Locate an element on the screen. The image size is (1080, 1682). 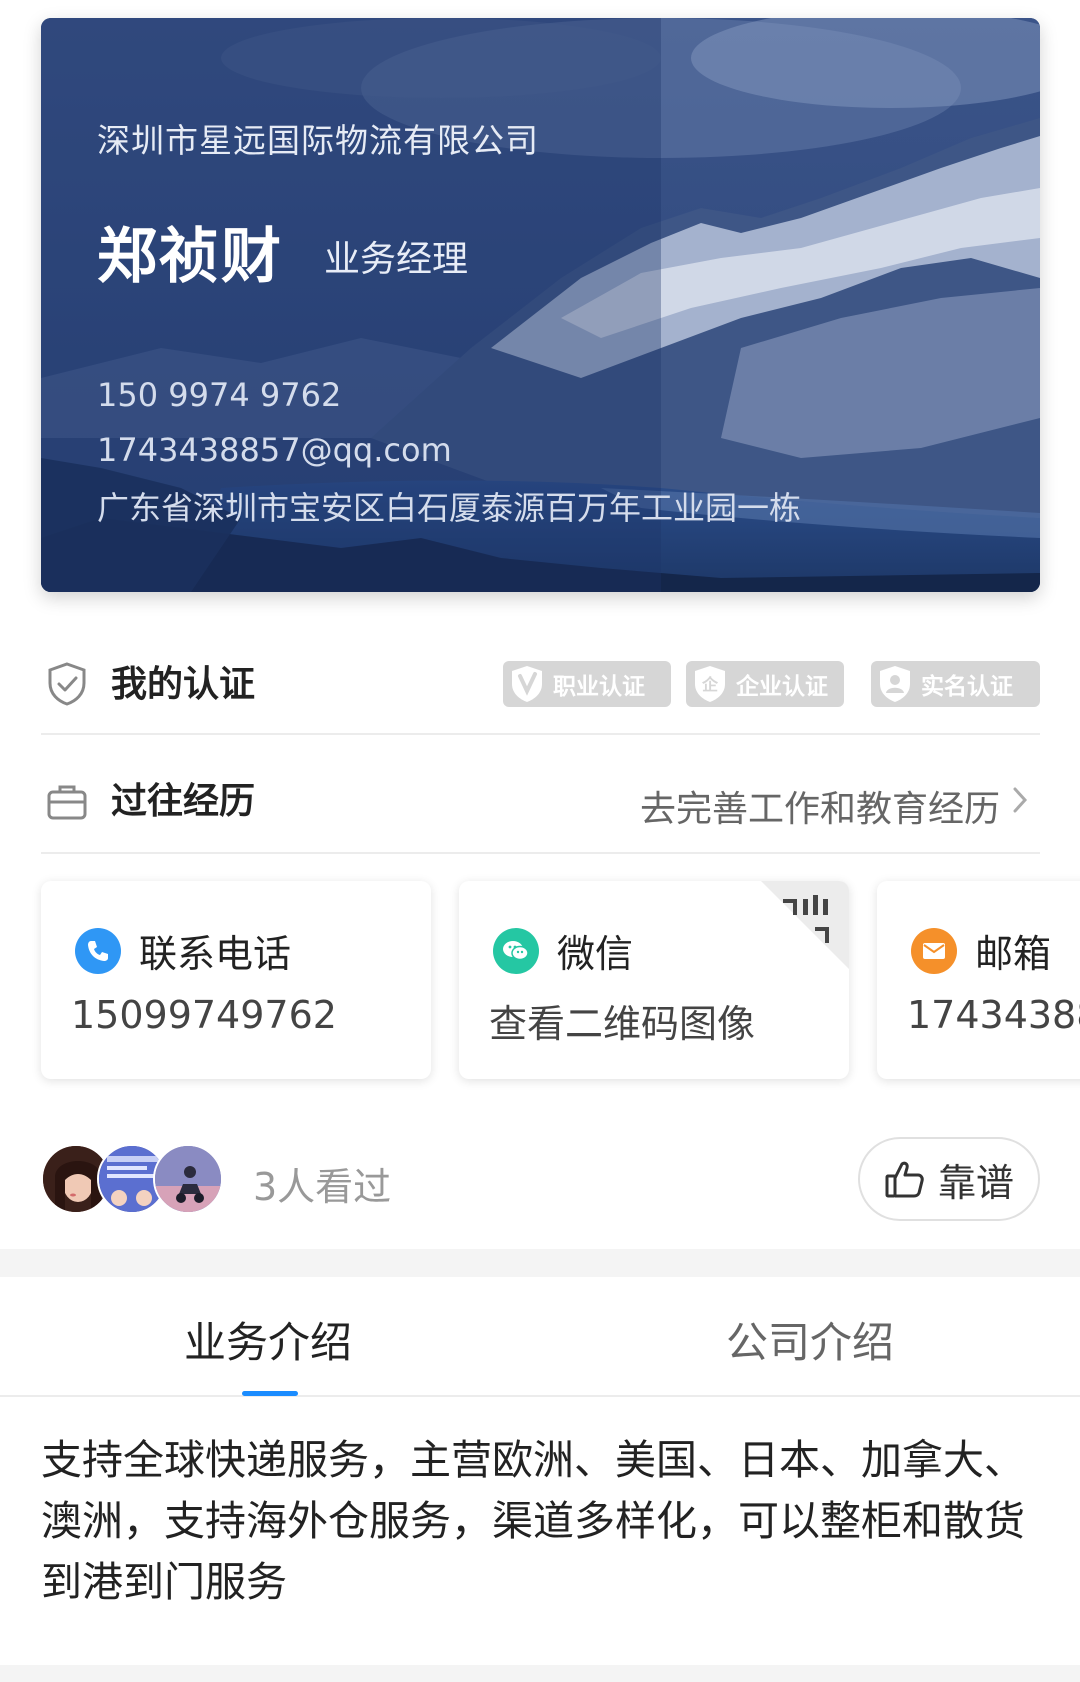
active-tab-indicator is located at coordinates (270, 1393).